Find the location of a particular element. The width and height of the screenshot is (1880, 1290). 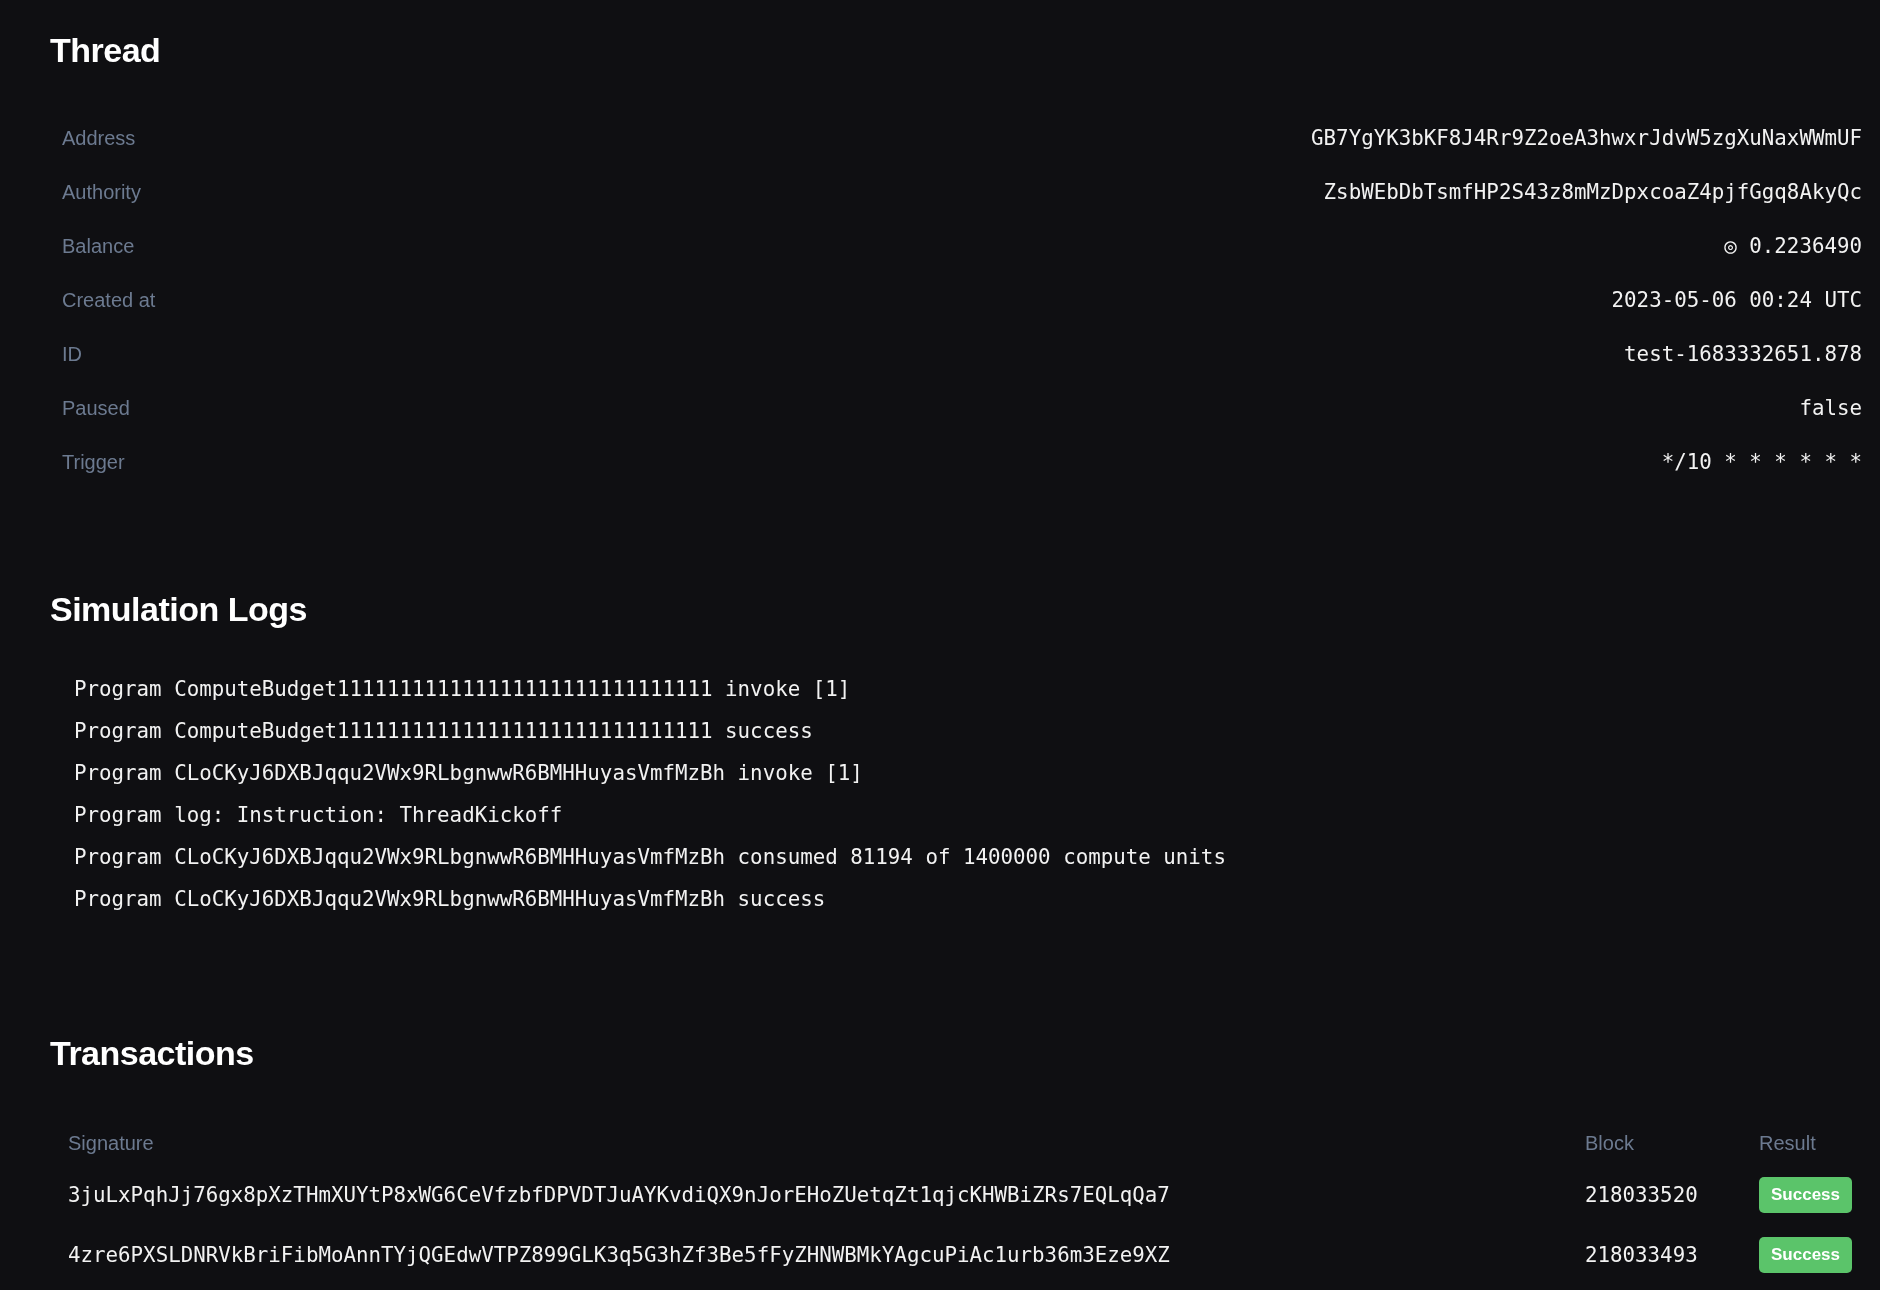

log-line: Program ComputeBudget111111111111111111111111111111 success is located at coordinates (444, 731).